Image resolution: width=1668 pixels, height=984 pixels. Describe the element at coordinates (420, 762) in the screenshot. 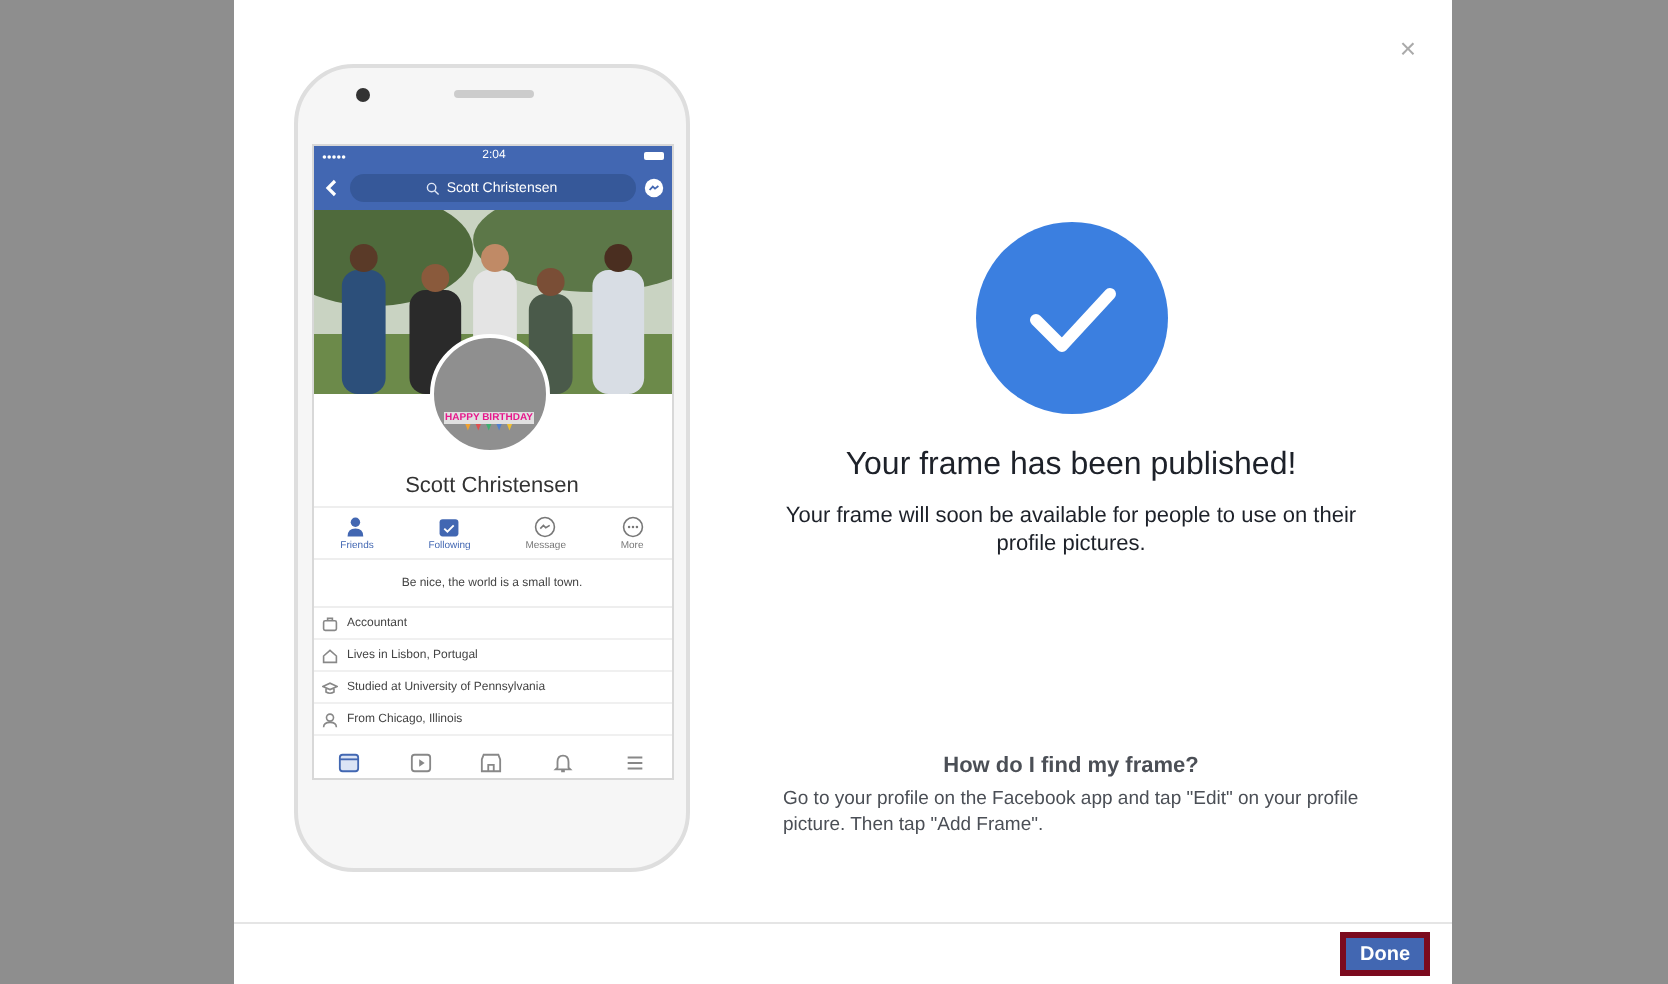

I see `video-icon` at that location.